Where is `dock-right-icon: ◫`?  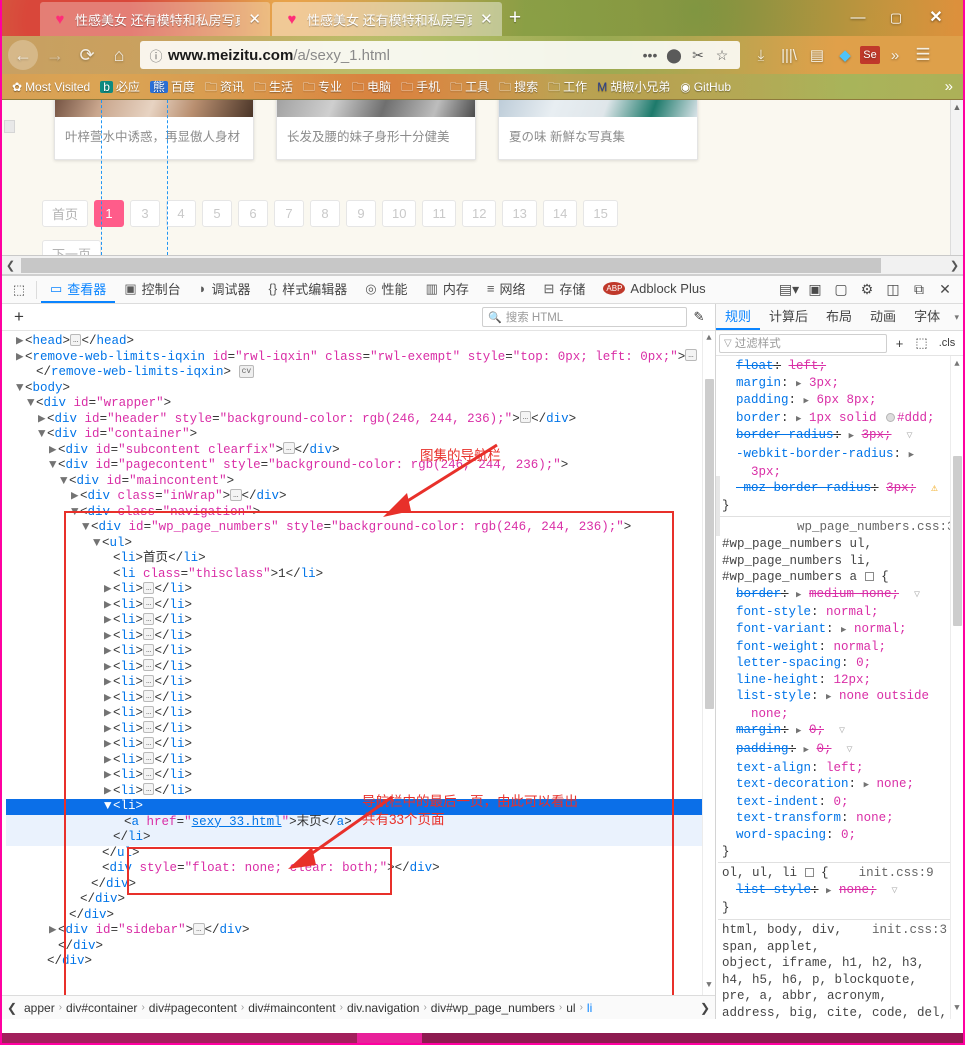
dock-right-icon: ◫ is located at coordinates (893, 290).